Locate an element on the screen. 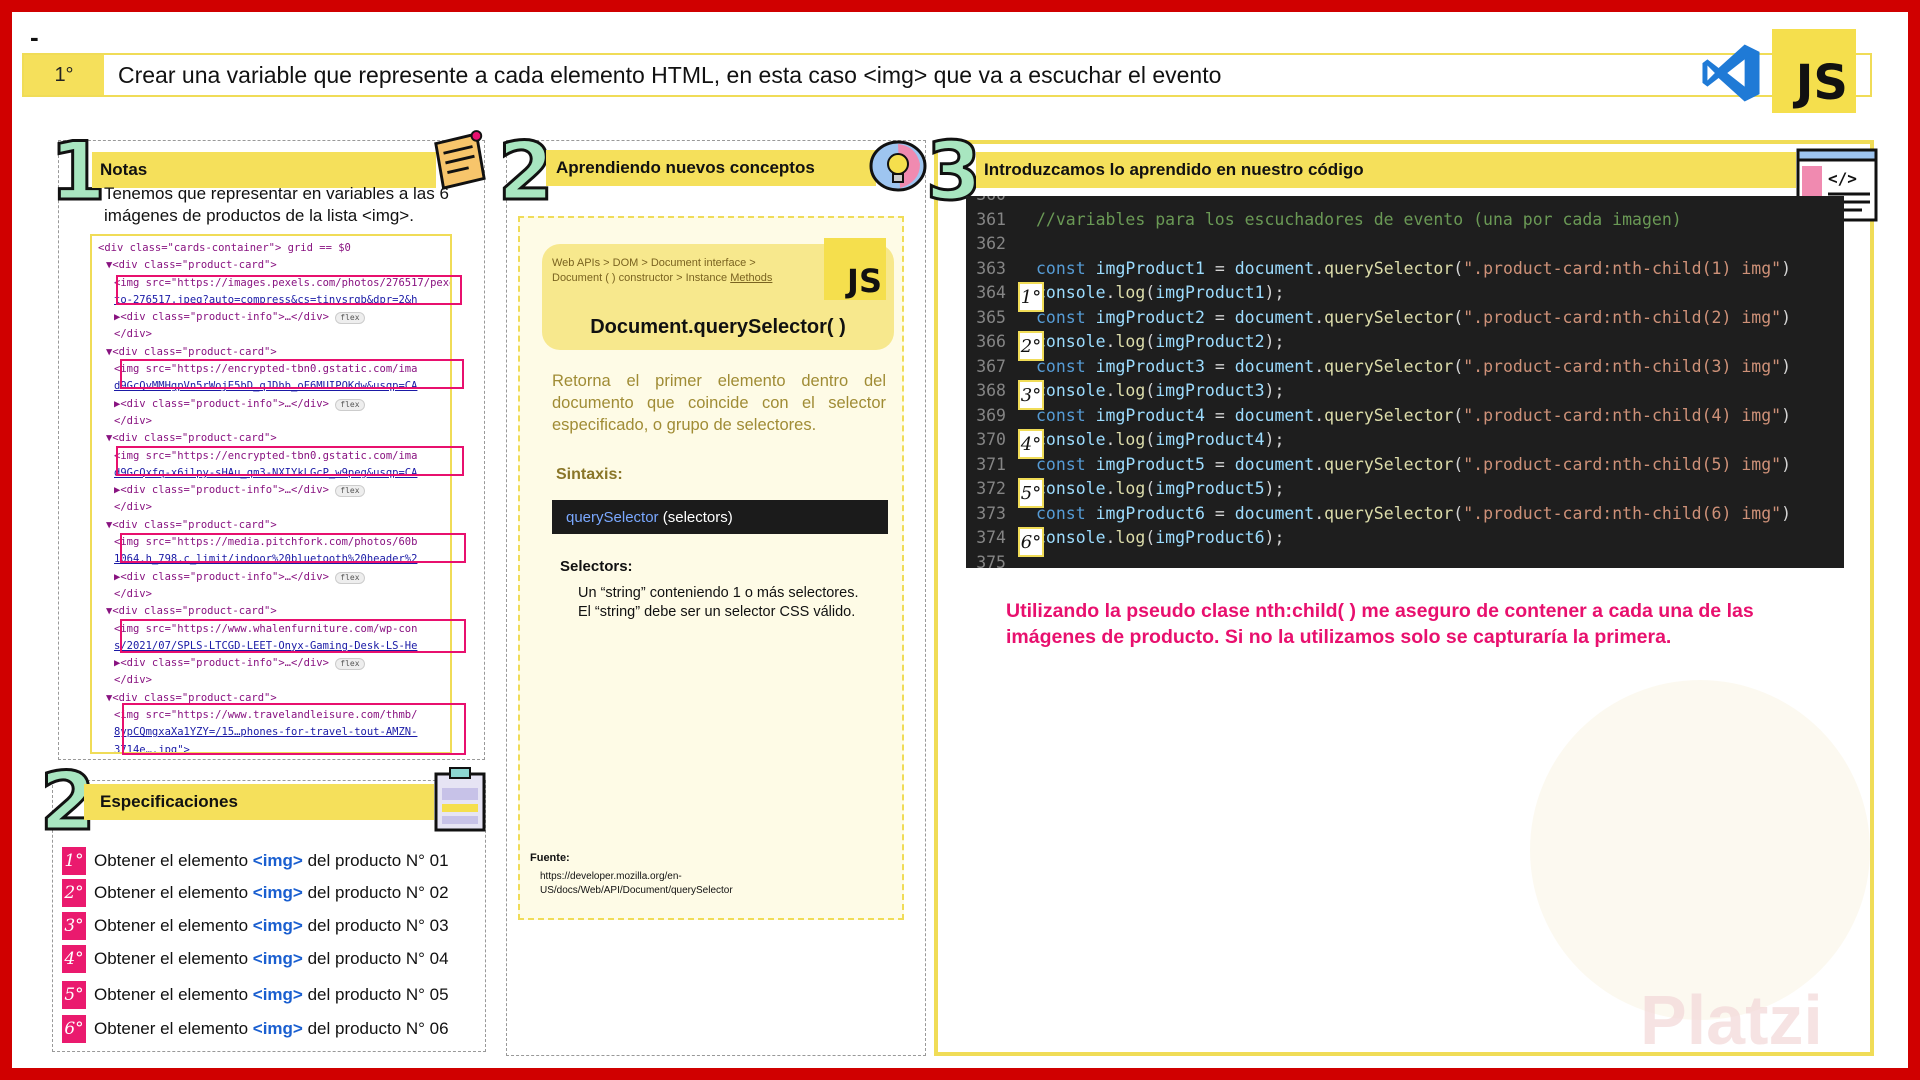  code-variable: imgProduct5 is located at coordinates (1150, 464).